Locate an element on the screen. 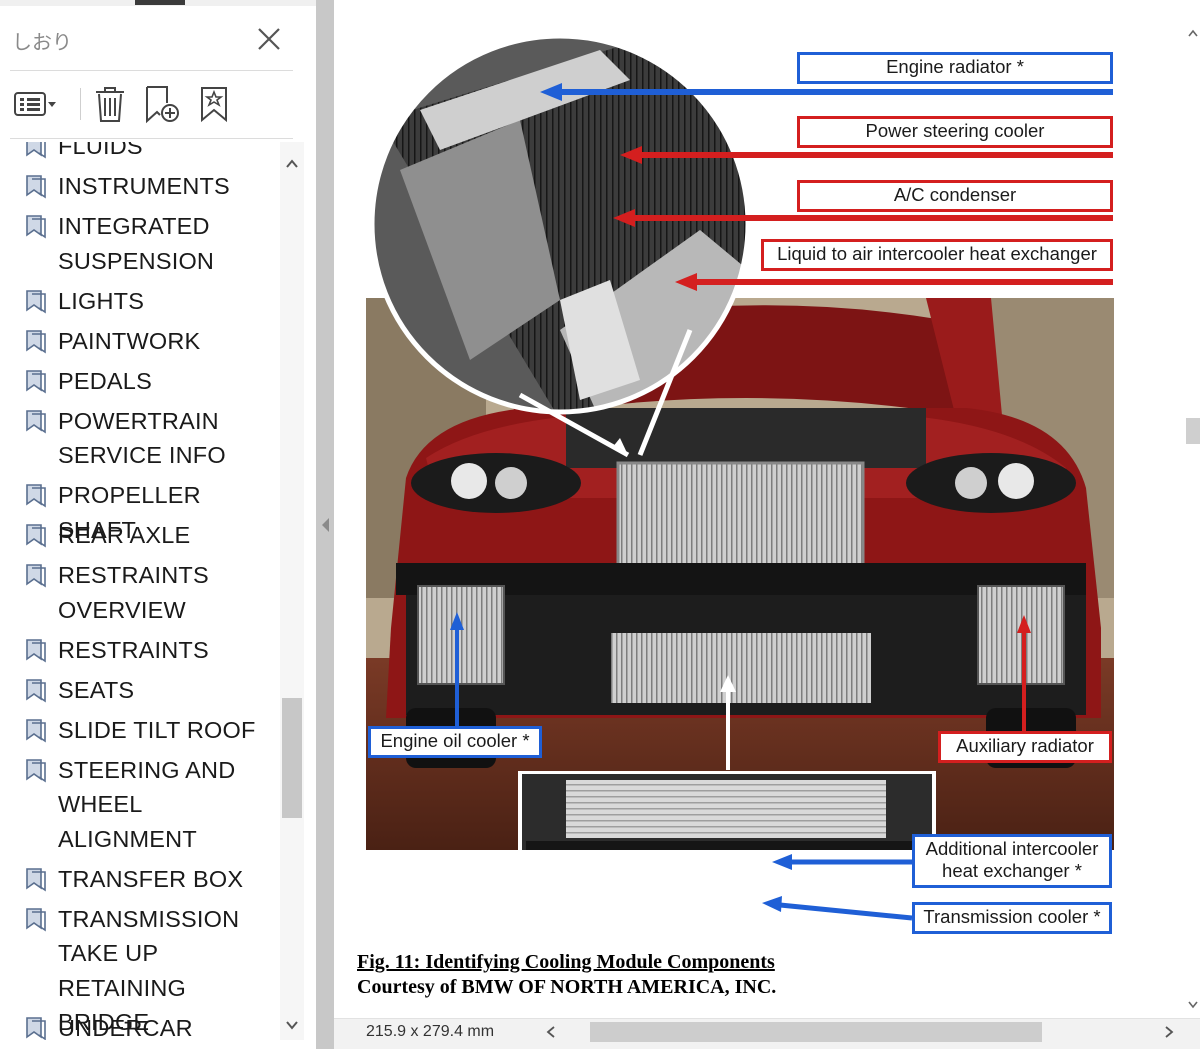  callout-engine-radiator: Engine radiator * is located at coordinates (955, 68).